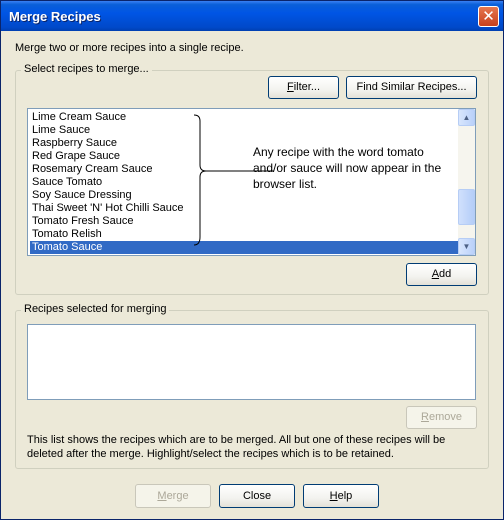 The image size is (504, 520). What do you see at coordinates (173, 496) in the screenshot?
I see `merge-button: Merge` at bounding box center [173, 496].